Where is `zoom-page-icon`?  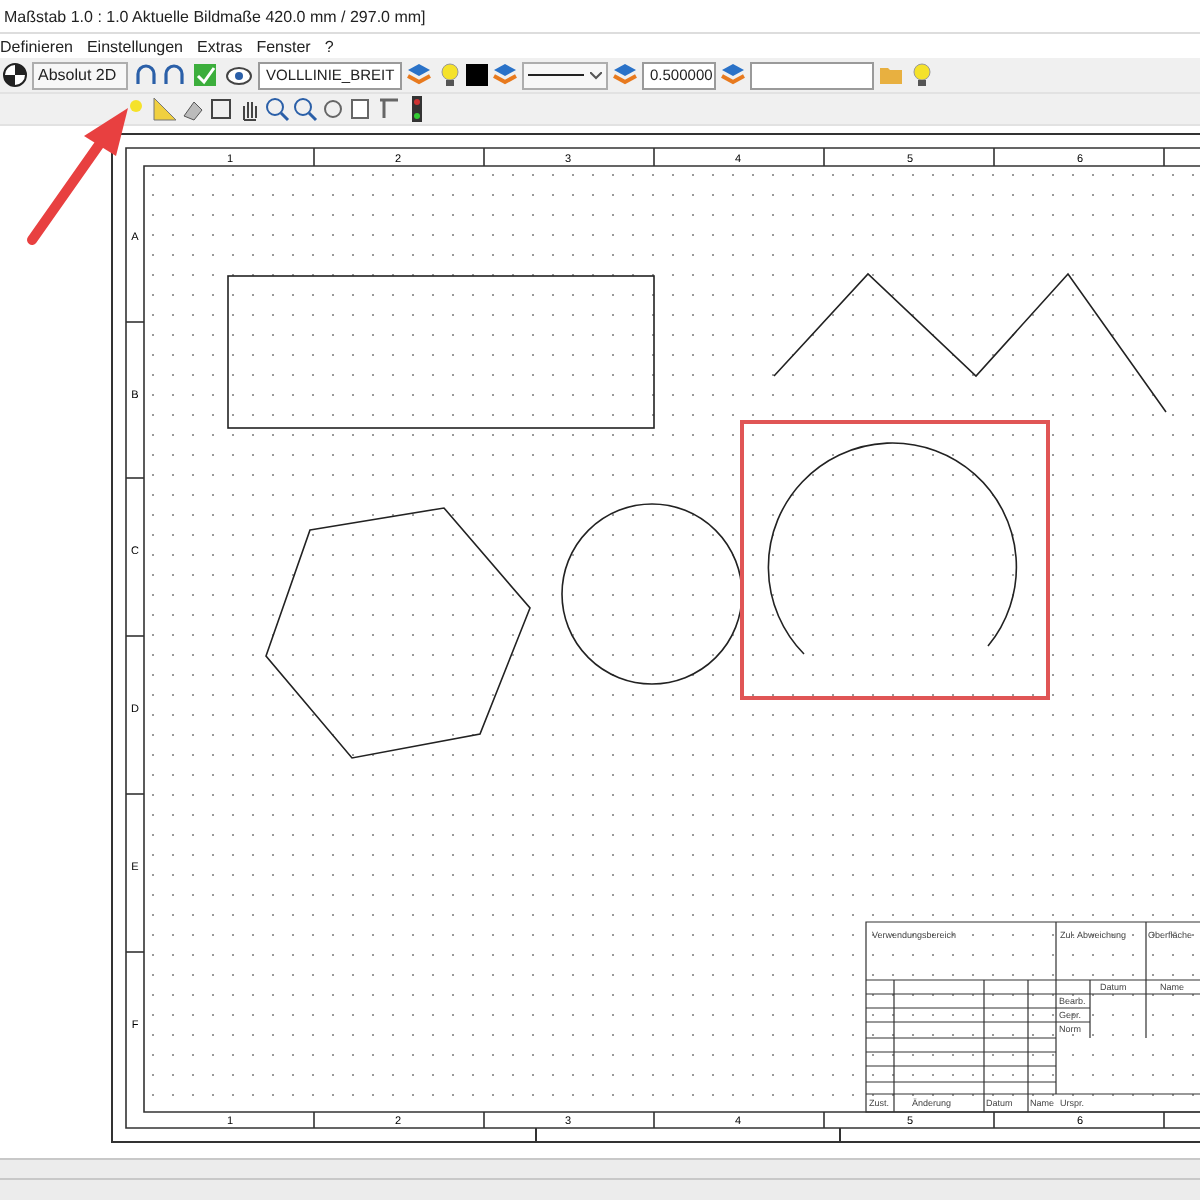
zoom-page-icon is located at coordinates (361, 109).